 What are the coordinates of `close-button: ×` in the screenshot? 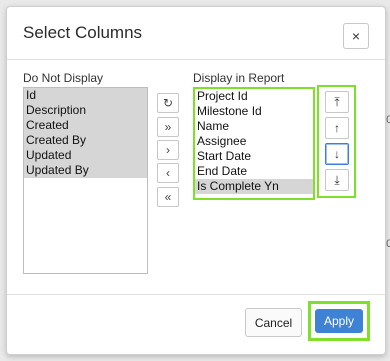 It's located at (356, 36).